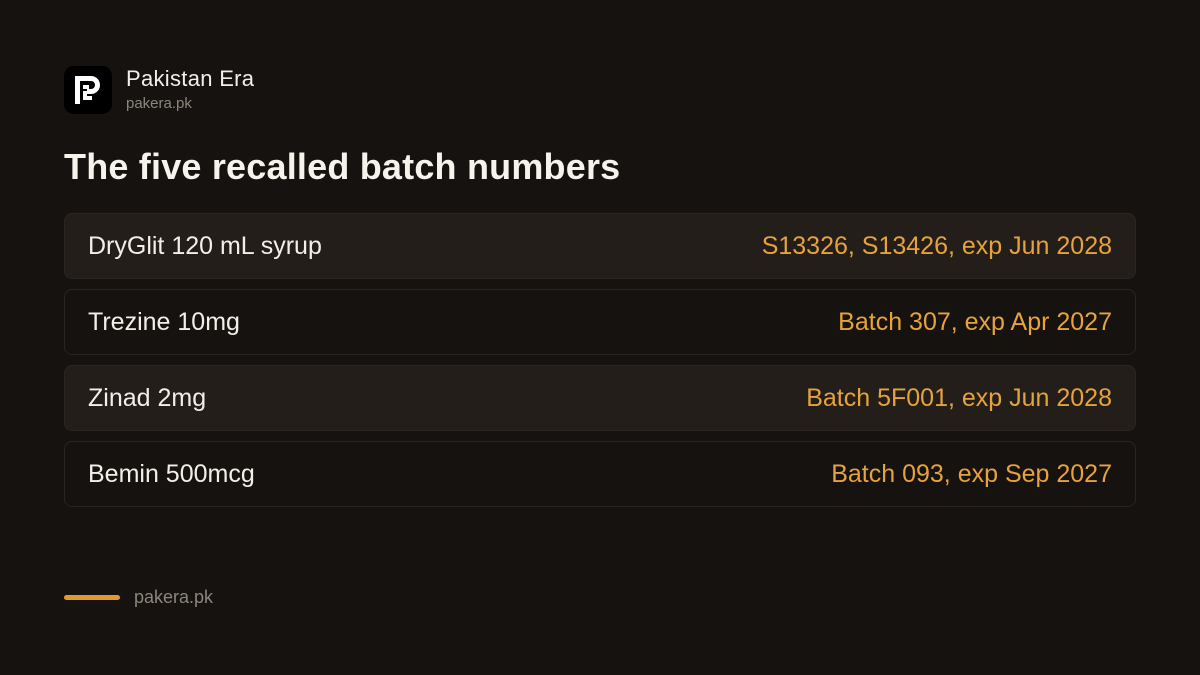  Describe the element at coordinates (147, 397) in the screenshot. I see `product-name: Zinad 2mg` at that location.